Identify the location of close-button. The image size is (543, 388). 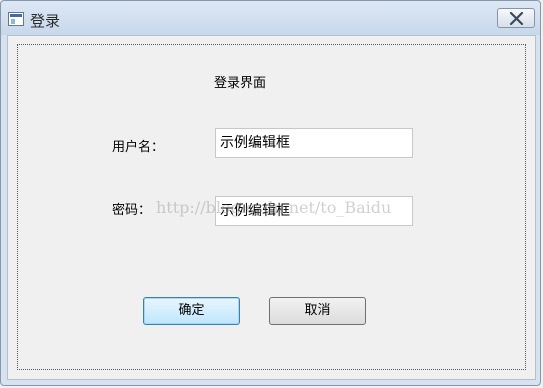
(516, 18).